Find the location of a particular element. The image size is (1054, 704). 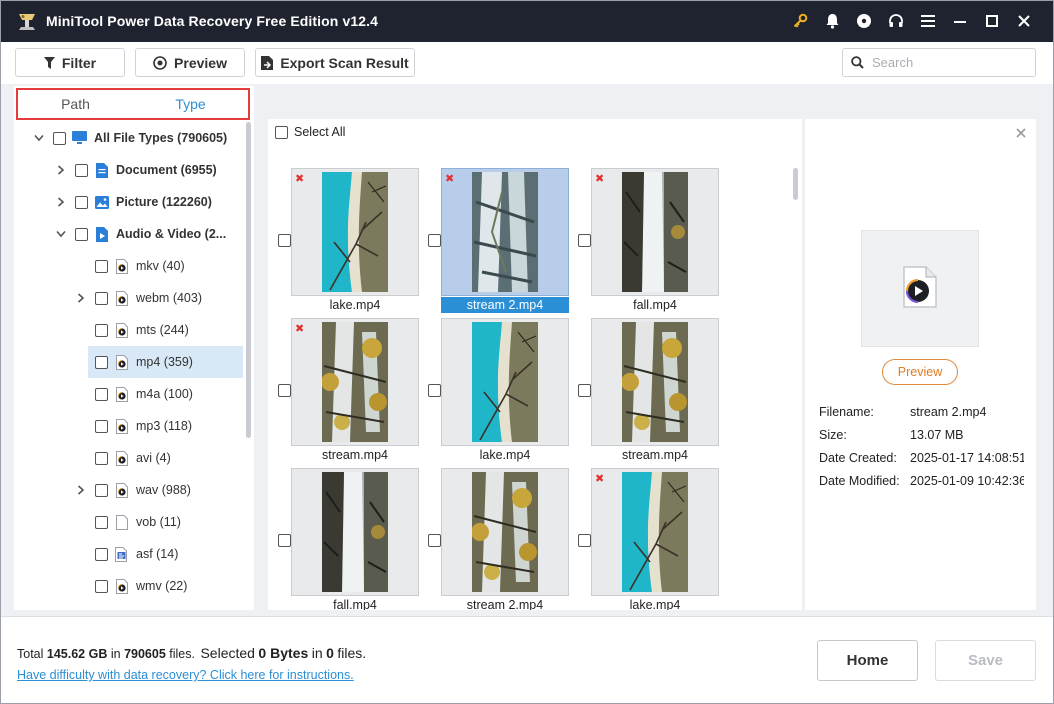

file-thumbnail-item: ✖ fall.mp4 is located at coordinates (644, 242).